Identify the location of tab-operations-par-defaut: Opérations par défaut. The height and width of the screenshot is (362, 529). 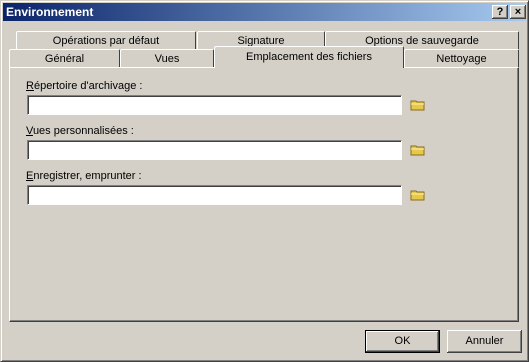
(106, 40).